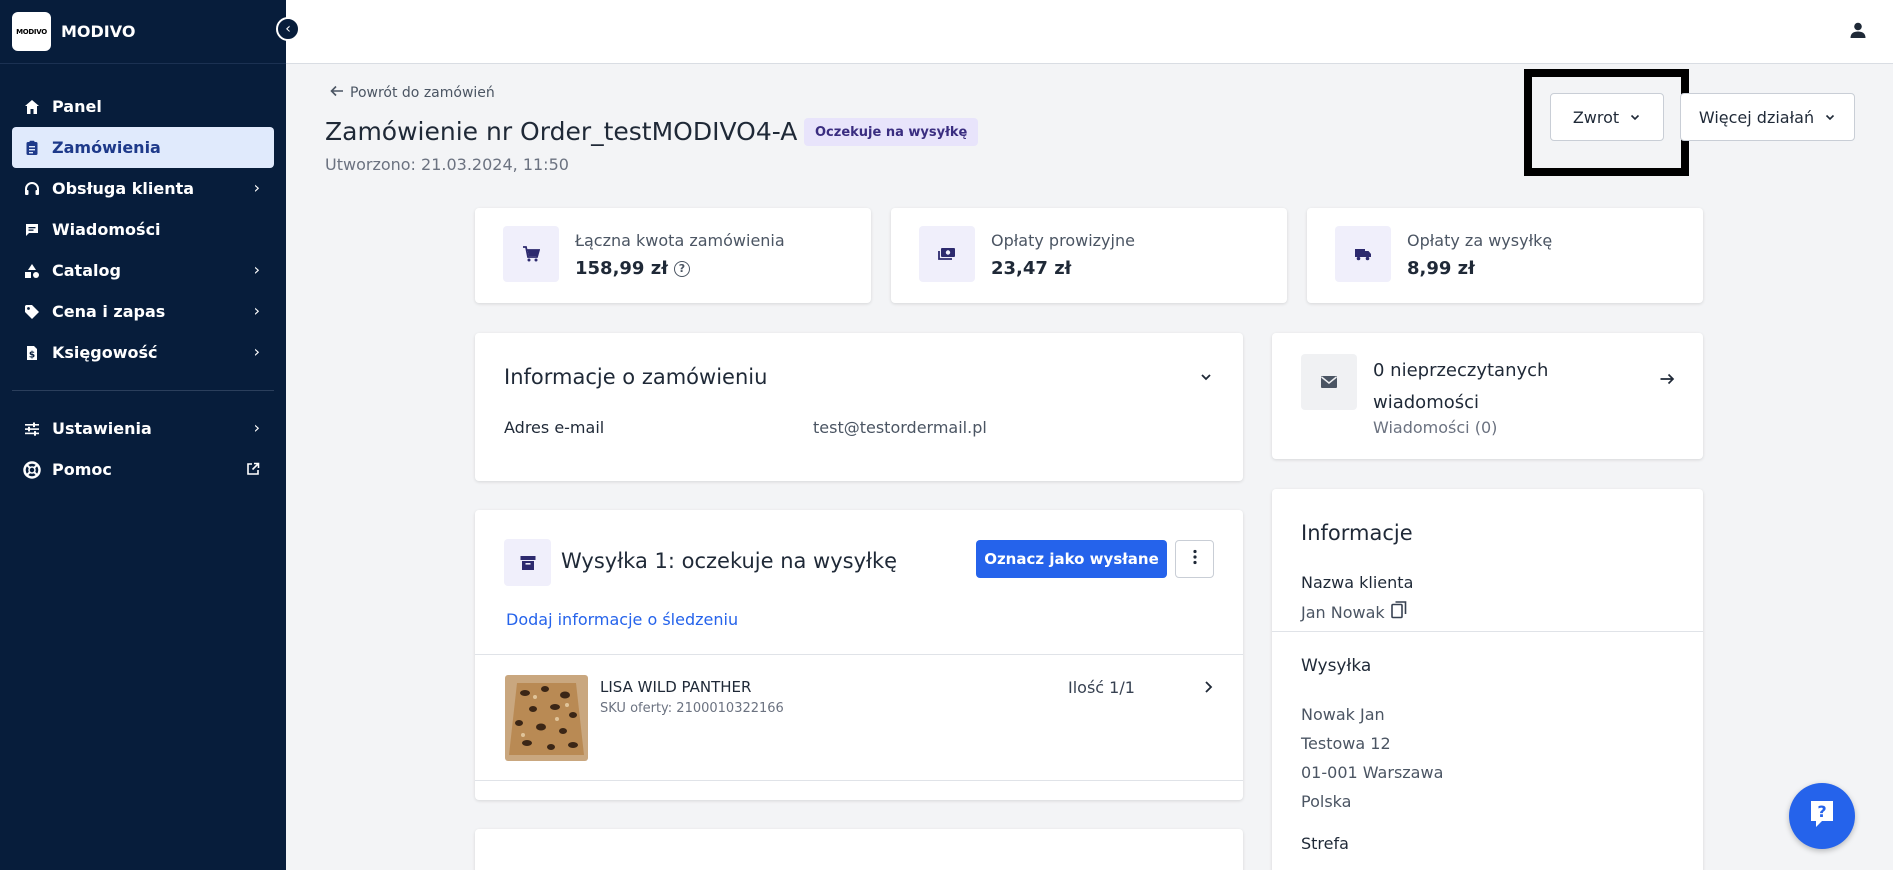 This screenshot has height=870, width=1893. What do you see at coordinates (636, 377) in the screenshot?
I see `order-info-title: Informacje o zamówieniu` at bounding box center [636, 377].